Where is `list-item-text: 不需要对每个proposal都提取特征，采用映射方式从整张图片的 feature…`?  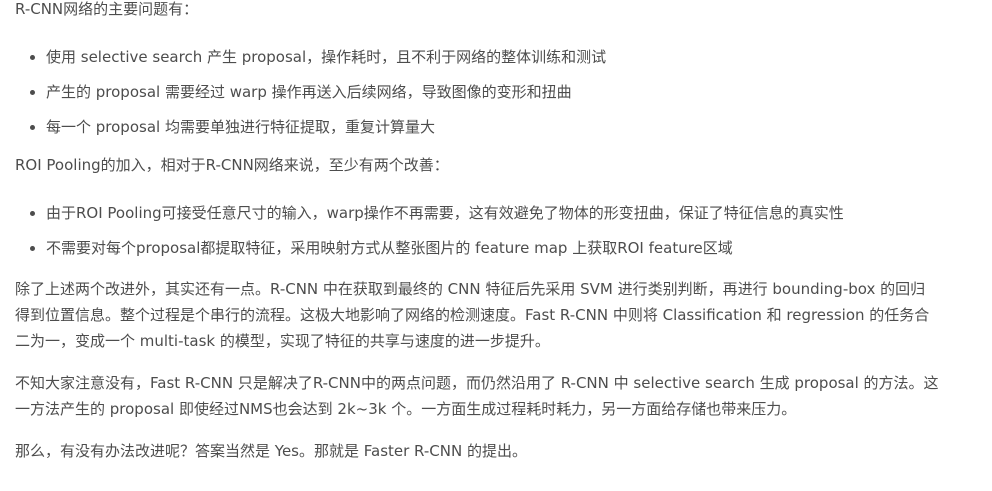
list-item-text: 不需要对每个proposal都提取特征，采用映射方式从整张图片的 feature… is located at coordinates (389, 248).